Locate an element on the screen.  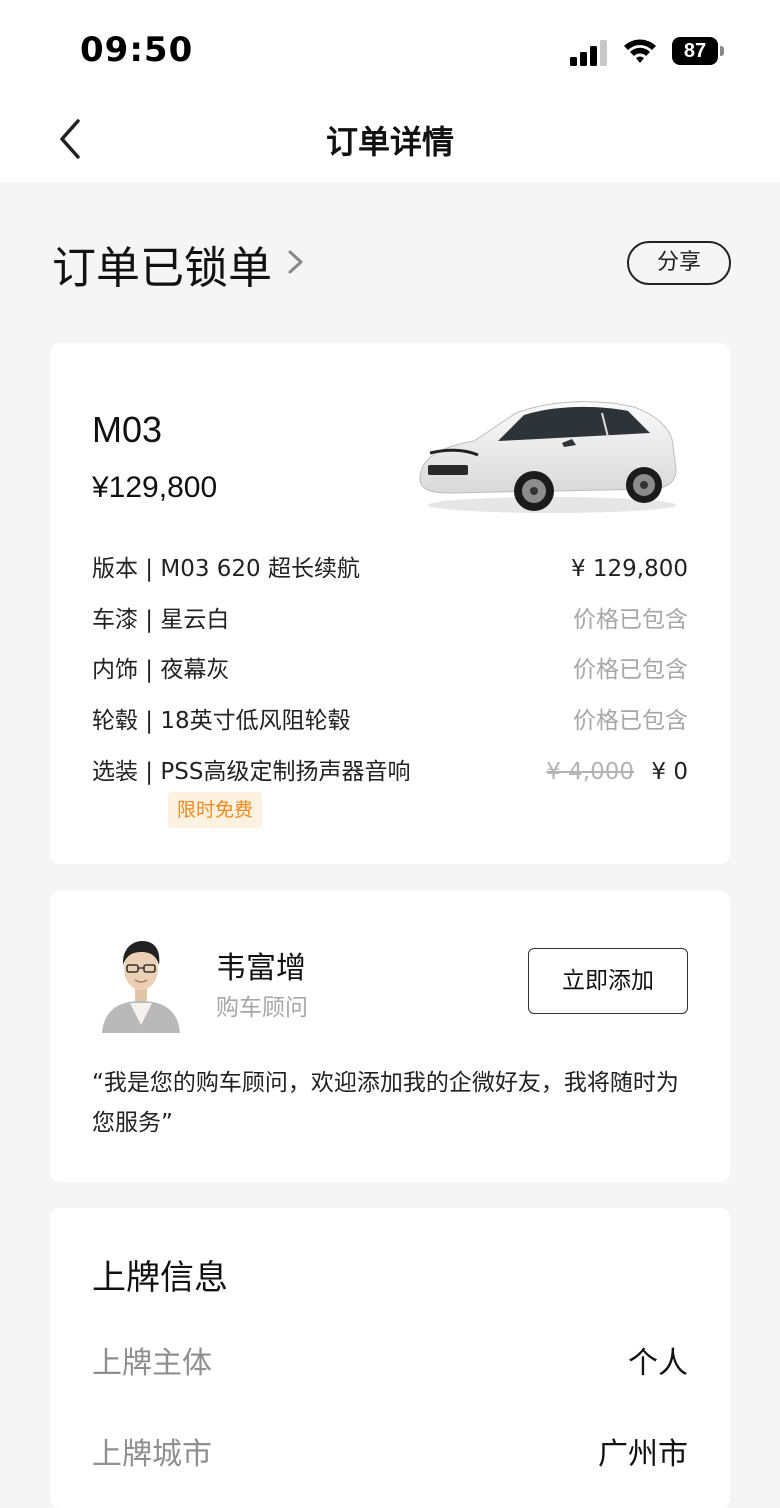
add-advisor-button: 立即添加 is located at coordinates (608, 981).